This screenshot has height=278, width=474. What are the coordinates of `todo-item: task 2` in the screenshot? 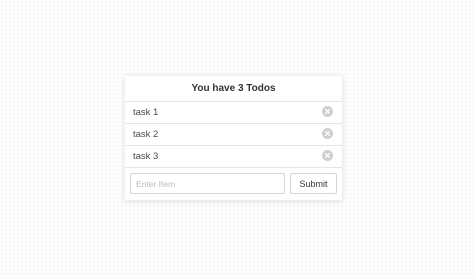 It's located at (233, 135).